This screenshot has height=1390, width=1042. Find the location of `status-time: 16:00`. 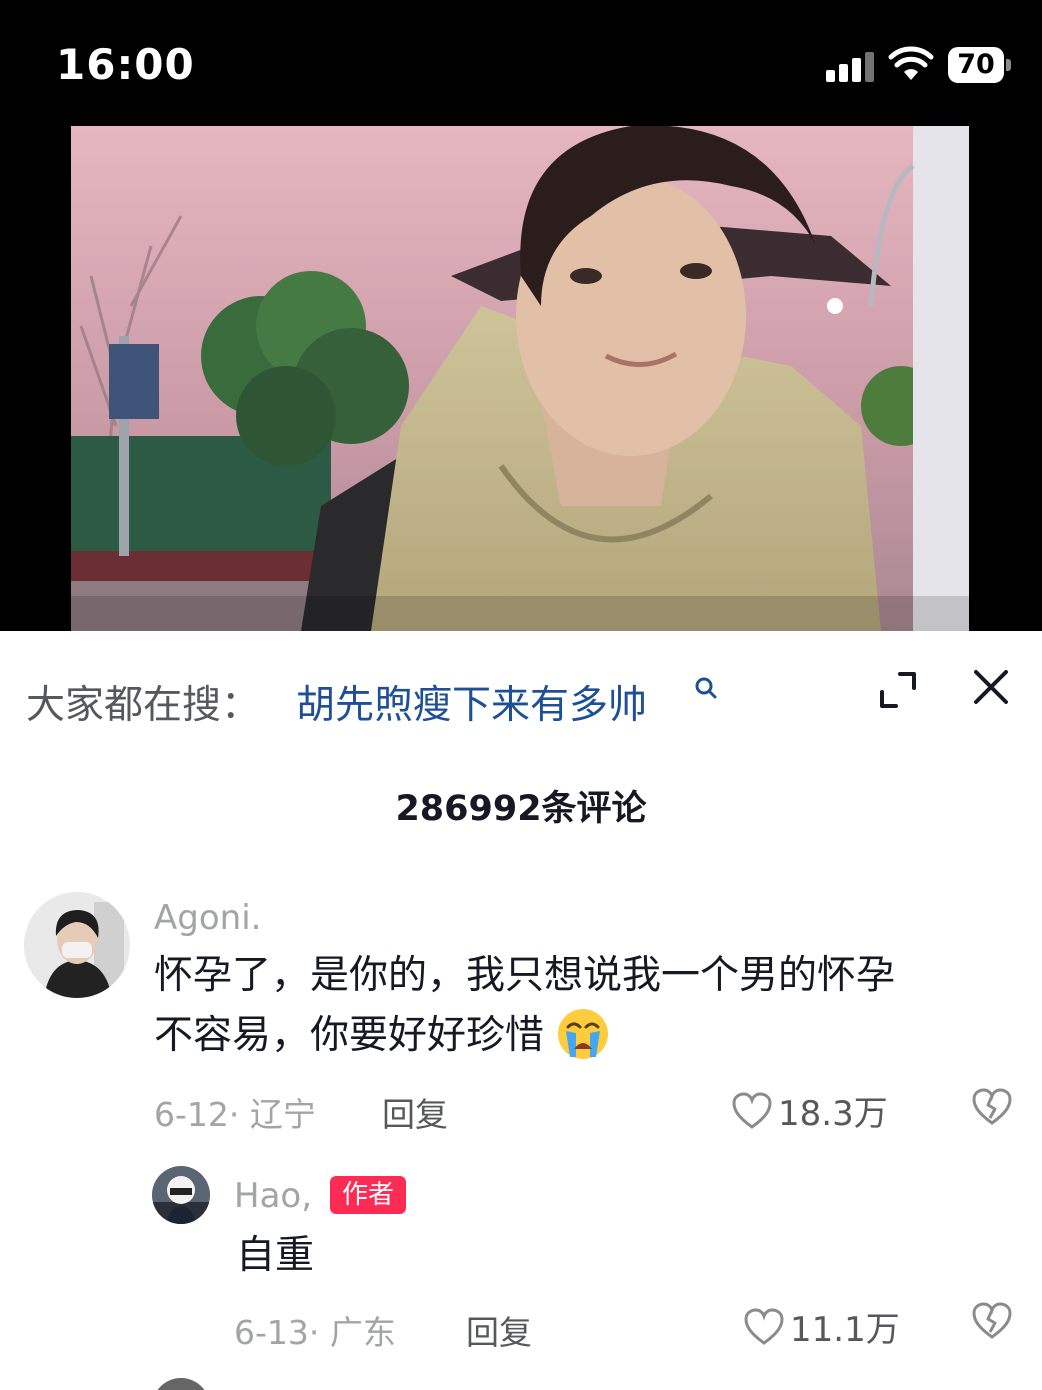

status-time: 16:00 is located at coordinates (125, 64).